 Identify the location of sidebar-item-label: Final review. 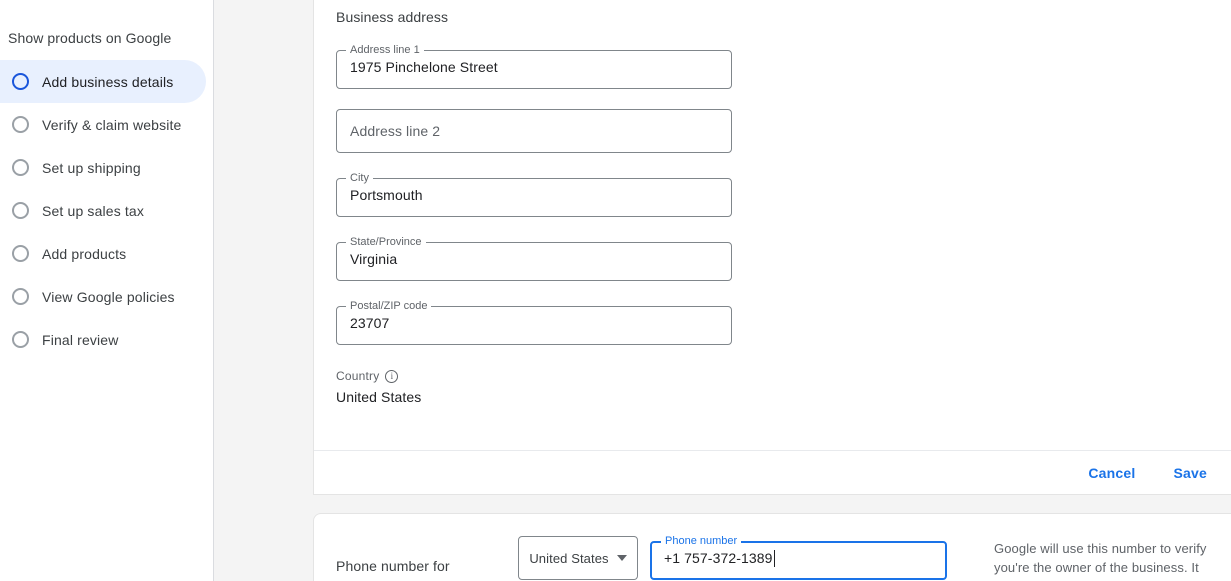
(80, 339).